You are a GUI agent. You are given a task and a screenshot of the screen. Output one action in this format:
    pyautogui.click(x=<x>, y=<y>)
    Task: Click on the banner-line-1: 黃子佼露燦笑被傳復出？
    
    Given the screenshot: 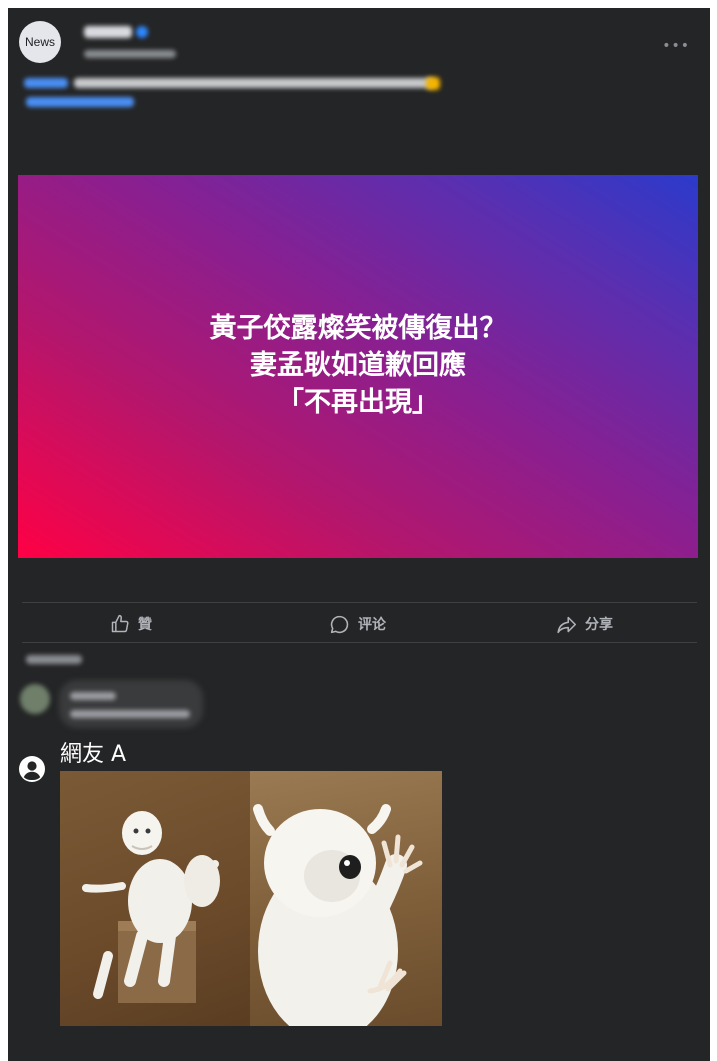 What is the action you would take?
    pyautogui.click(x=358, y=329)
    